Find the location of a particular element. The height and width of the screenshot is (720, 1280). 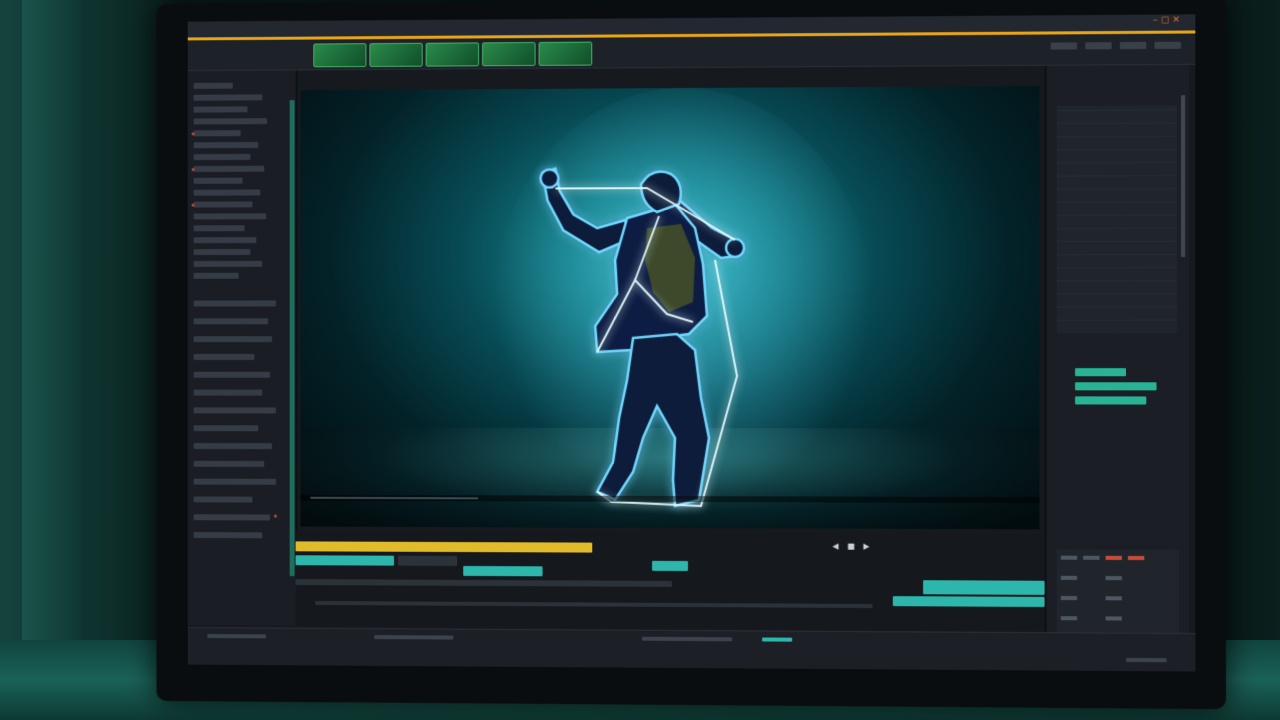

playback-controls: ◀ ■ ▶ is located at coordinates (852, 546).